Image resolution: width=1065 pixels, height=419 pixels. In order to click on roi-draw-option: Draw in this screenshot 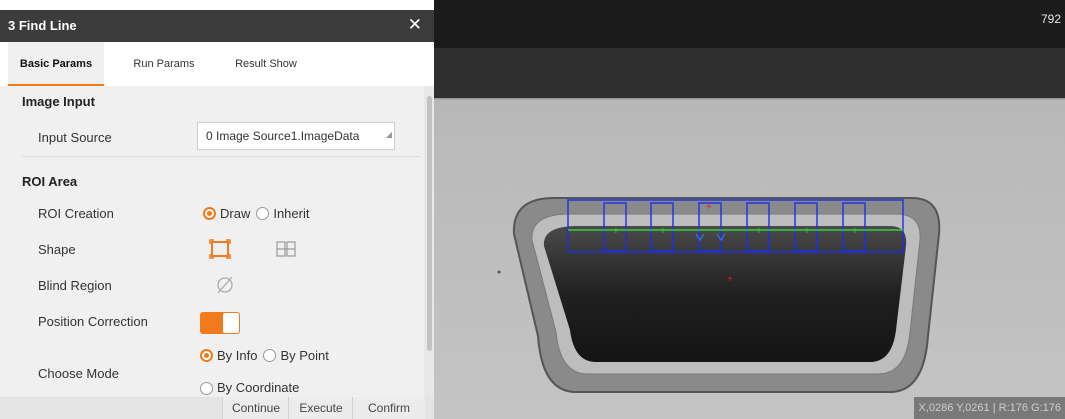, I will do `click(226, 213)`.